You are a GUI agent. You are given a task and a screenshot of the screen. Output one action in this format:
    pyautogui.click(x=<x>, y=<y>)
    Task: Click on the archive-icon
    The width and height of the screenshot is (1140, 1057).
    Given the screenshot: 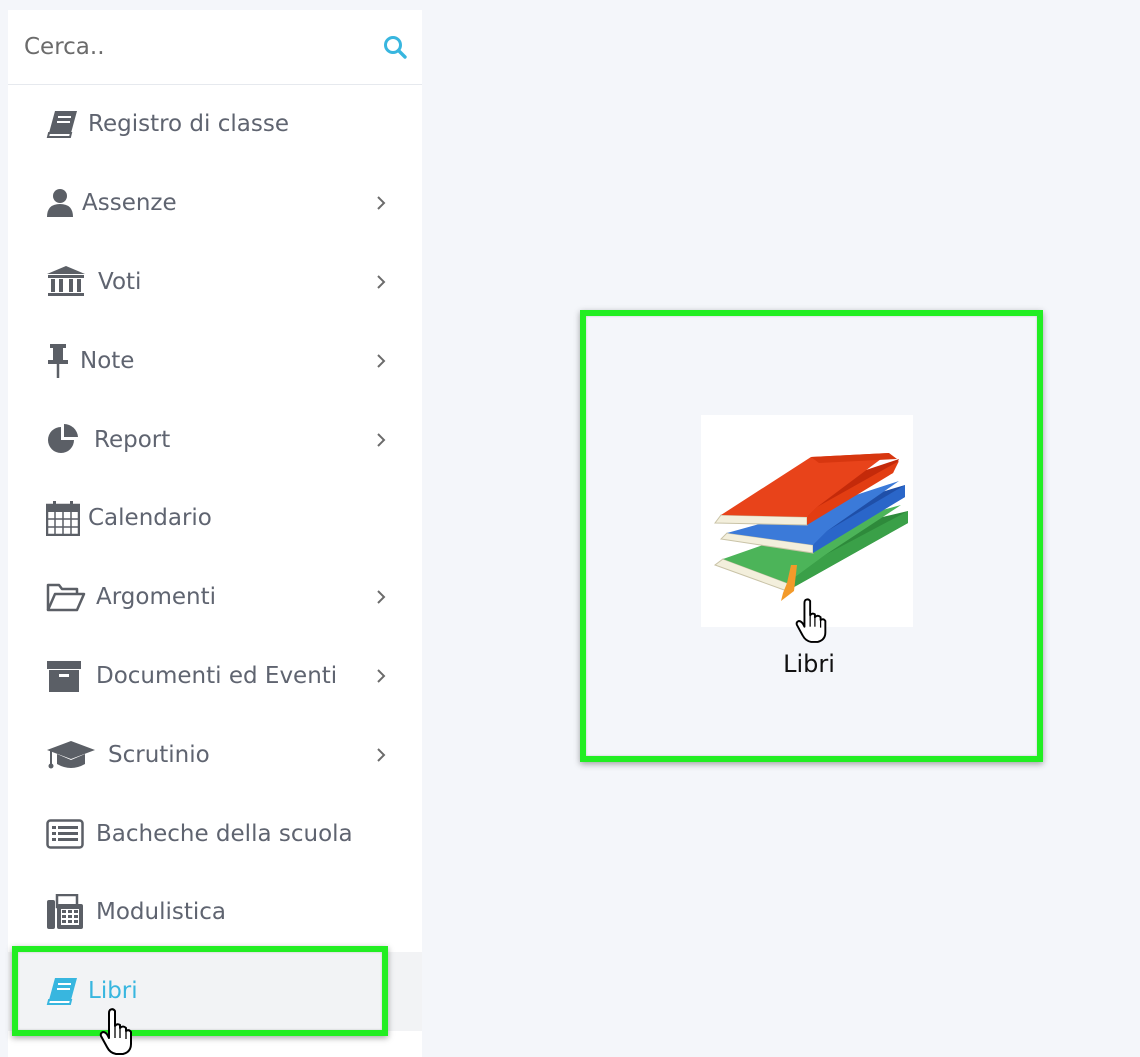 What is the action you would take?
    pyautogui.click(x=68, y=676)
    